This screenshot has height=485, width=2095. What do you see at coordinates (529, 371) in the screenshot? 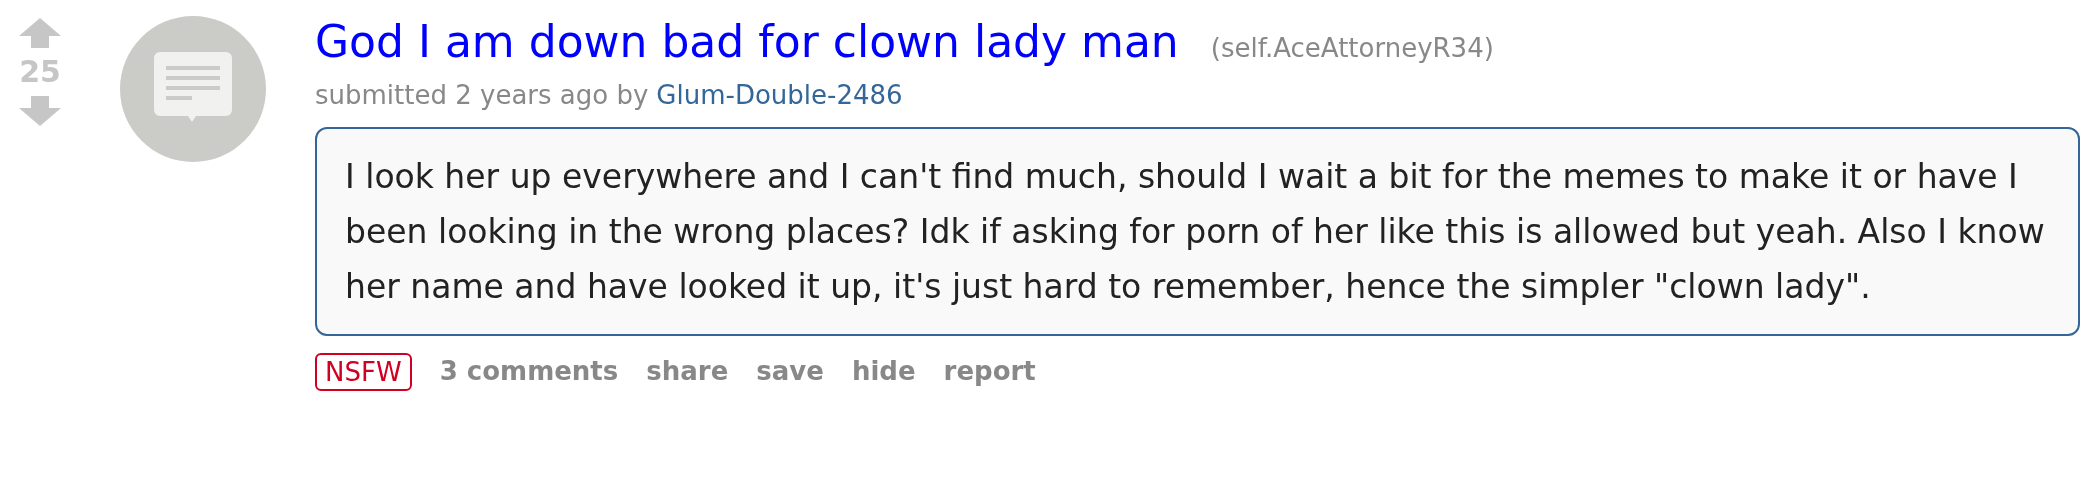
I see `post-action-link: 3 comments` at bounding box center [529, 371].